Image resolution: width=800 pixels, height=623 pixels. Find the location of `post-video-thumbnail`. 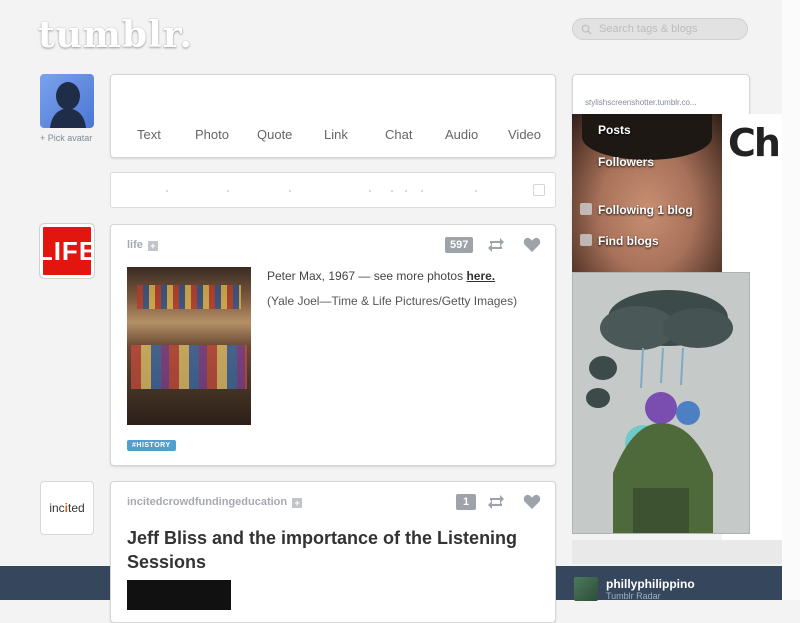

post-video-thumbnail is located at coordinates (179, 595).